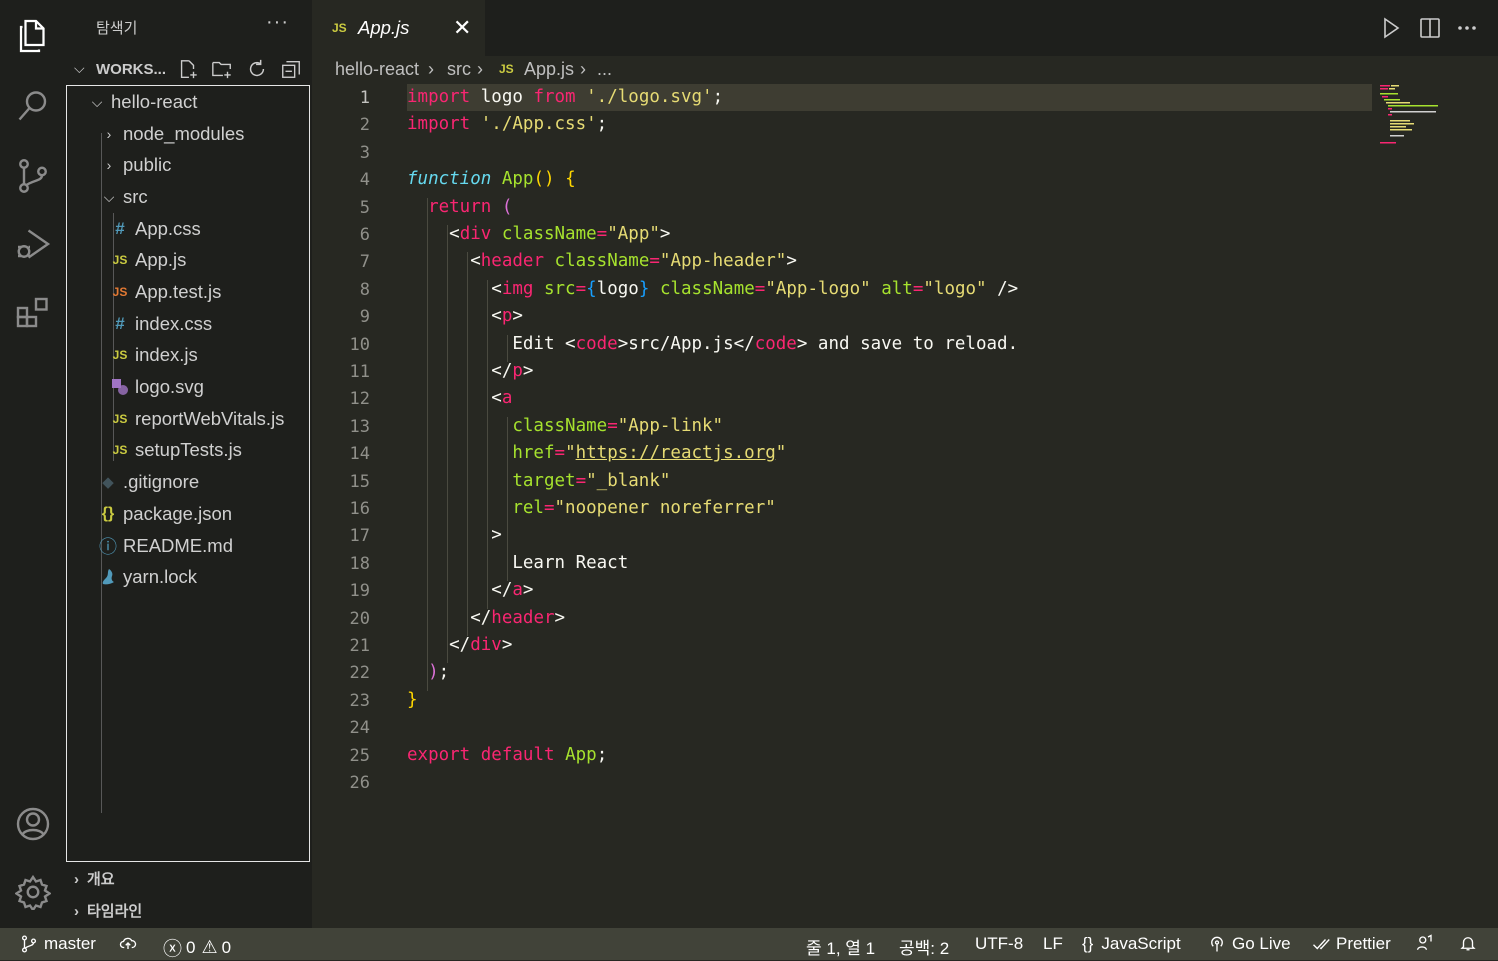  I want to click on code-line: </a>, so click(470, 590).